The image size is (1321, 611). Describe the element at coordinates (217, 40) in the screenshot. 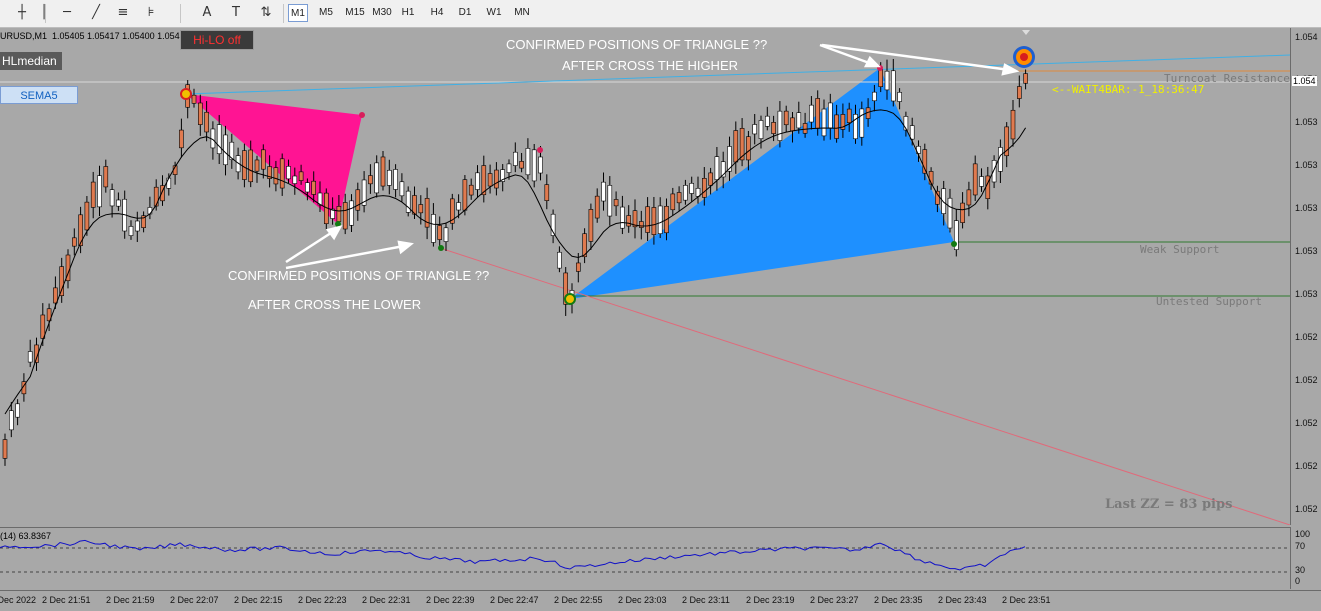

I see `hilo-toggle-button: Hi-LO off` at that location.